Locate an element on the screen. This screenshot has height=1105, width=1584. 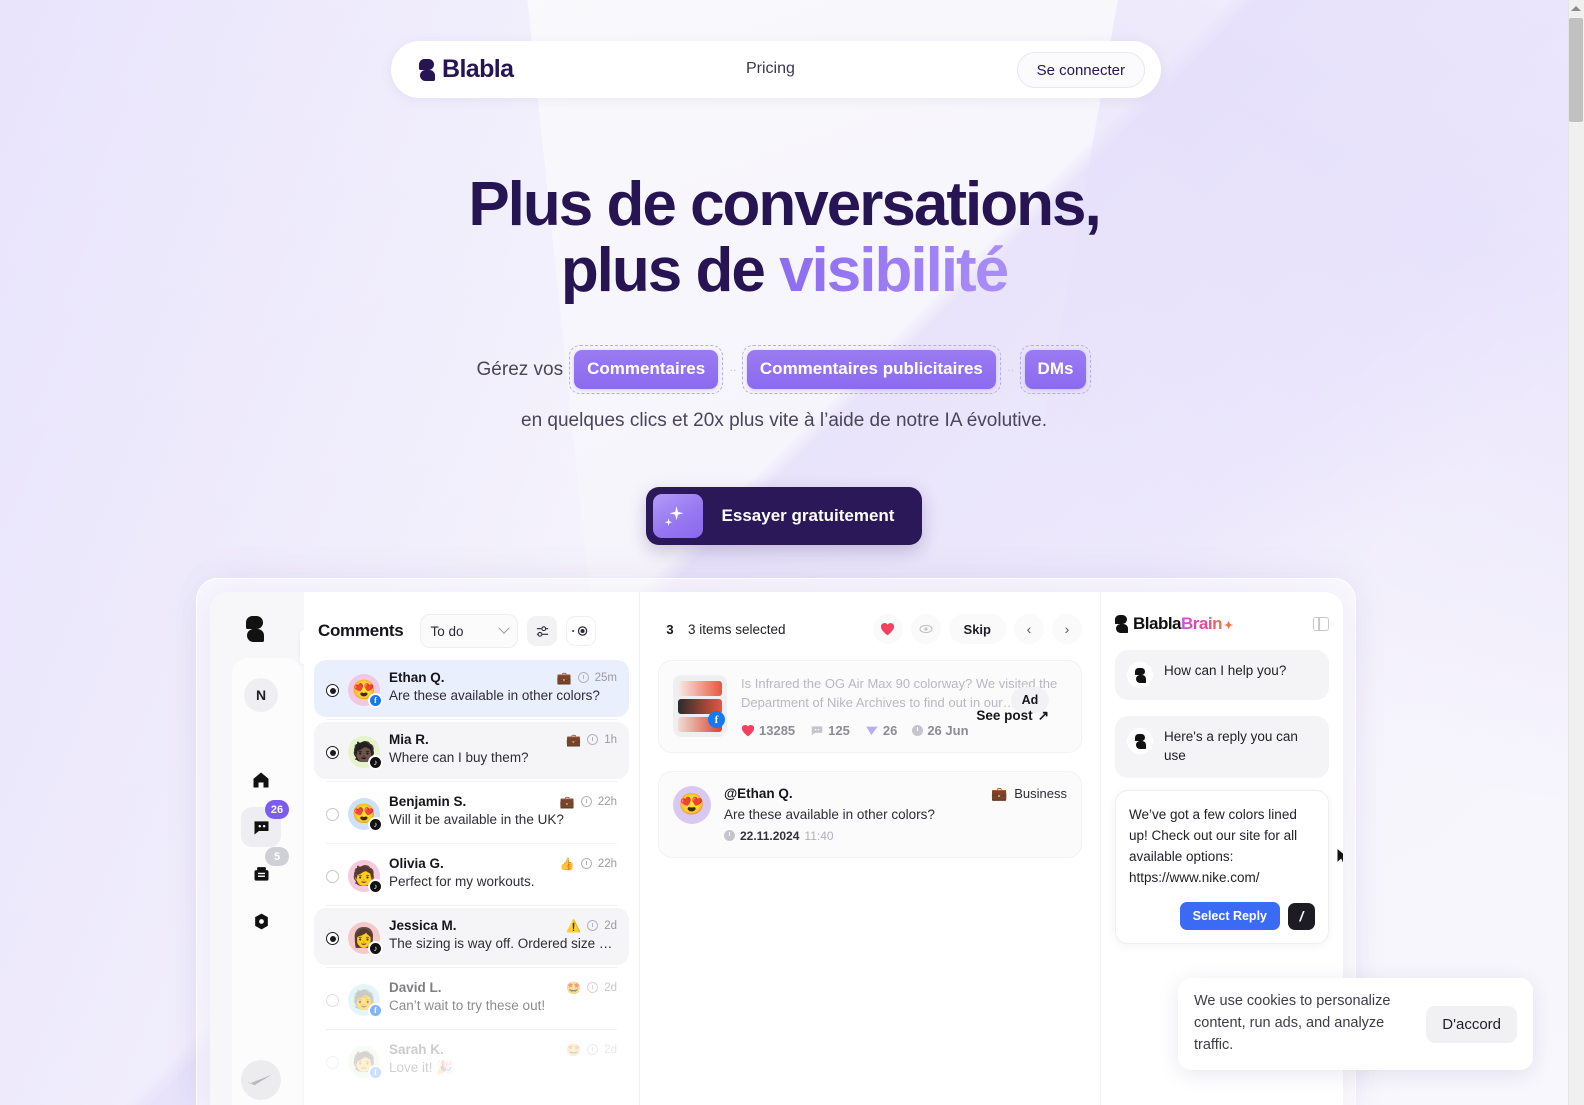
comment-author-name: Mia R. is located at coordinates (409, 739).